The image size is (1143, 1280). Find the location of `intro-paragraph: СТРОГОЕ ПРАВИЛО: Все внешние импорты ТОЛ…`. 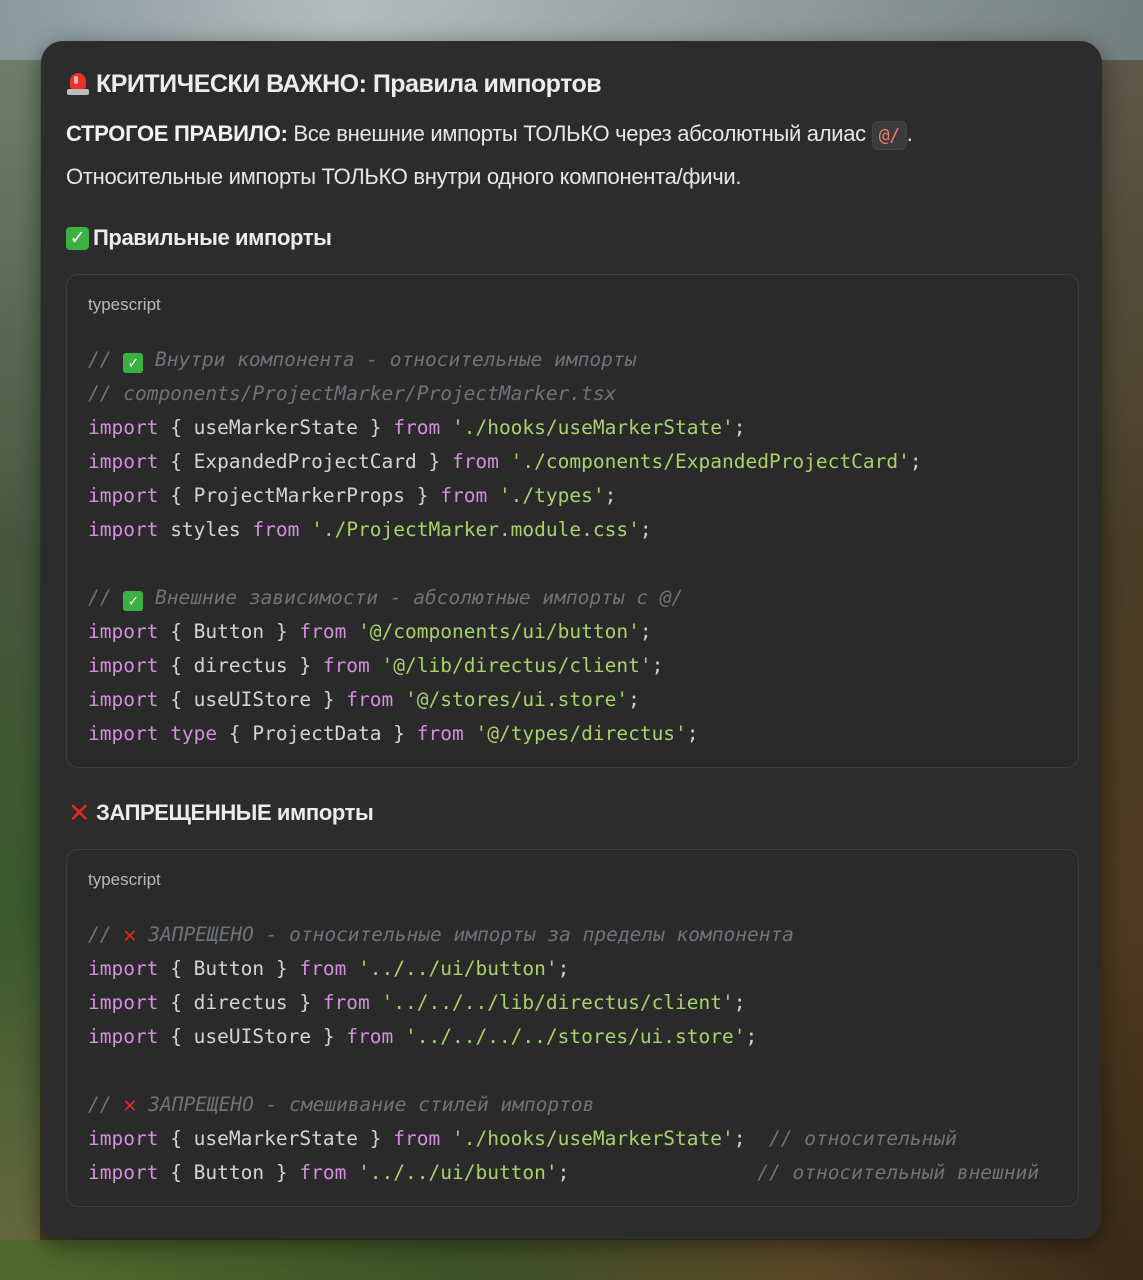

intro-paragraph: СТРОГОЕ ПРАВИЛО: Все внешние импорты ТОЛ… is located at coordinates (572, 155).